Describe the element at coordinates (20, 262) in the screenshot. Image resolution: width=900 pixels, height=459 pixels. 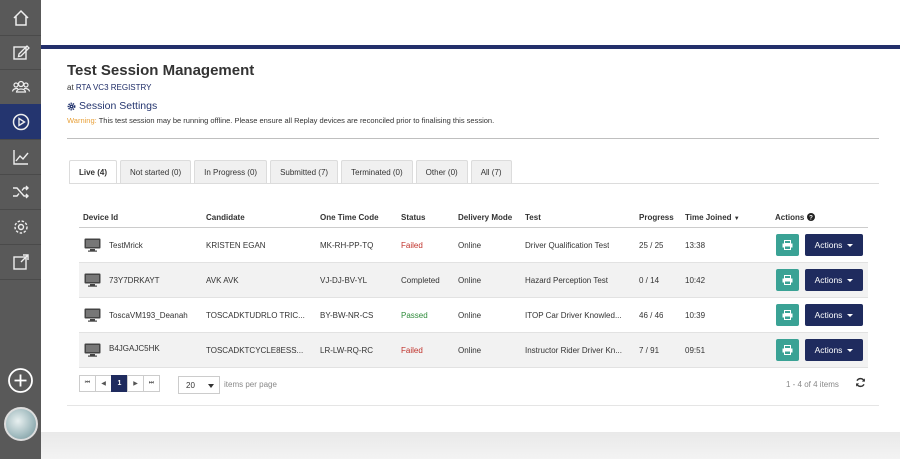
I see `sidebar-item-external` at that location.